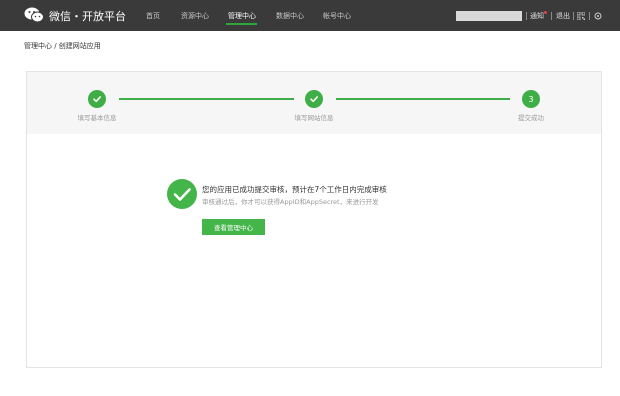 Image resolution: width=620 pixels, height=396 pixels. What do you see at coordinates (310, 15) in the screenshot?
I see `top-navigation-bar: 微信・开放平台 首页 资源中心 管理中心 数据中心 帐号中心 通知 退出` at bounding box center [310, 15].